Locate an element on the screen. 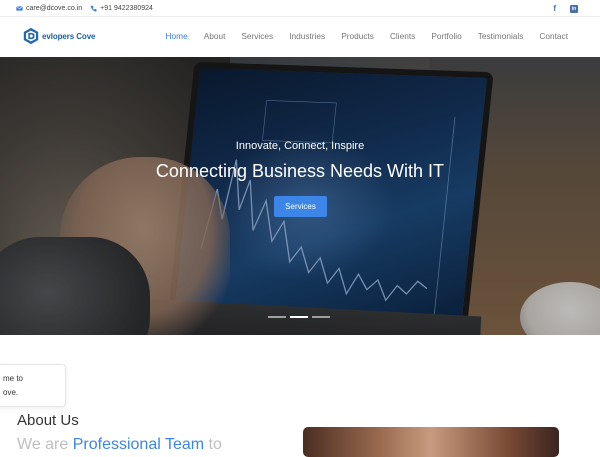 This screenshot has height=457, width=600. phone-text: +91 9422380924 is located at coordinates (126, 8).